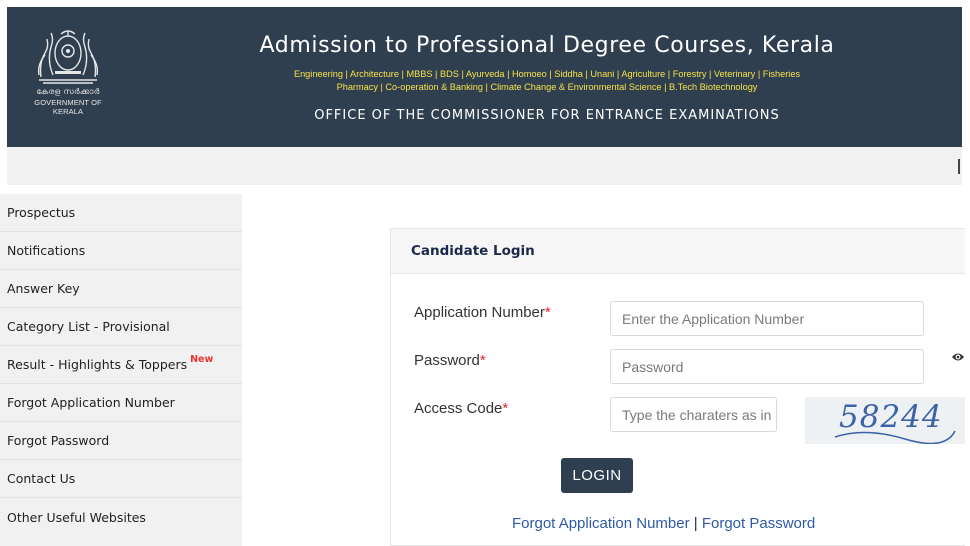 The image size is (970, 546). I want to click on emblem-text-english: GOVERNMENT OF KERALA, so click(68, 107).